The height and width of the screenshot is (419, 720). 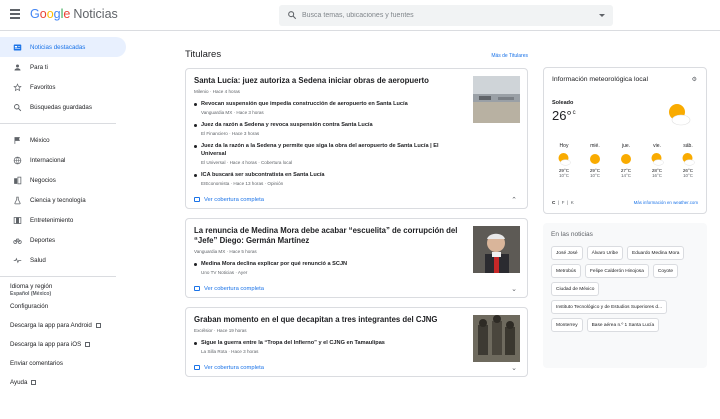 I want to click on sidebar-item-internacional: Internacional, so click(x=63, y=160).